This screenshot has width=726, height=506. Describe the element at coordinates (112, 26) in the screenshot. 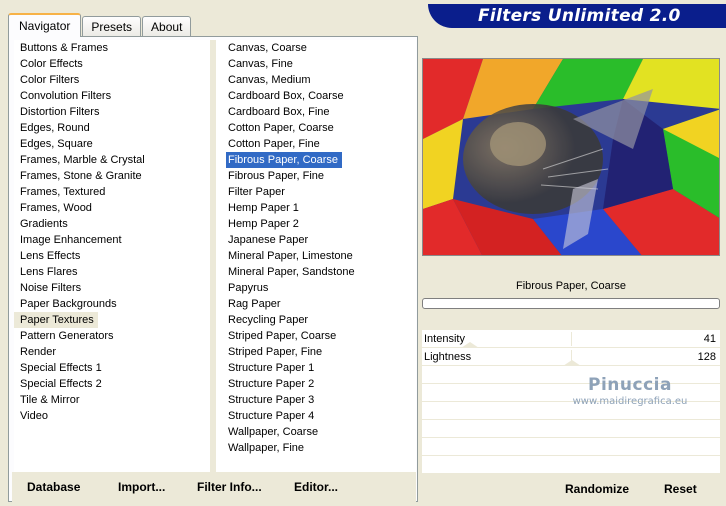

I see `tab-presets: Presets` at that location.